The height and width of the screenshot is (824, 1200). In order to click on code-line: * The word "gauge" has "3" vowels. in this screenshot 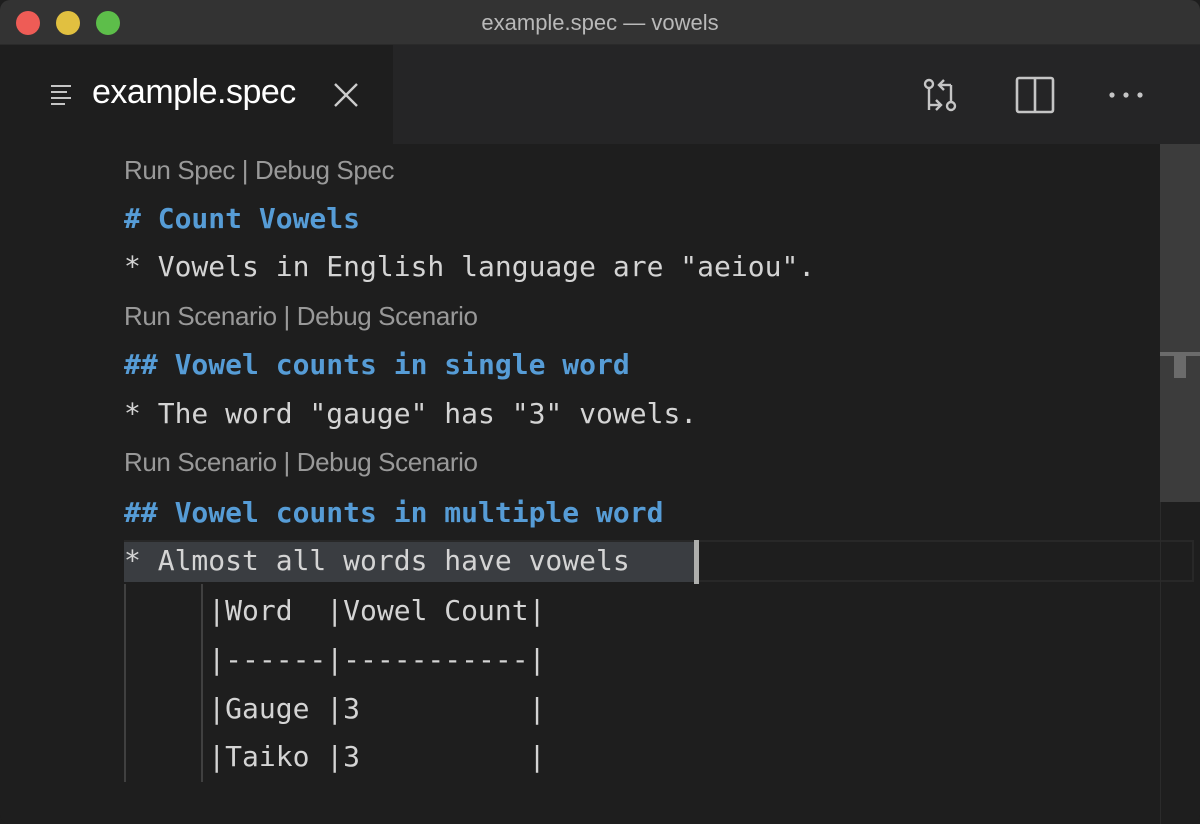, I will do `click(411, 413)`.